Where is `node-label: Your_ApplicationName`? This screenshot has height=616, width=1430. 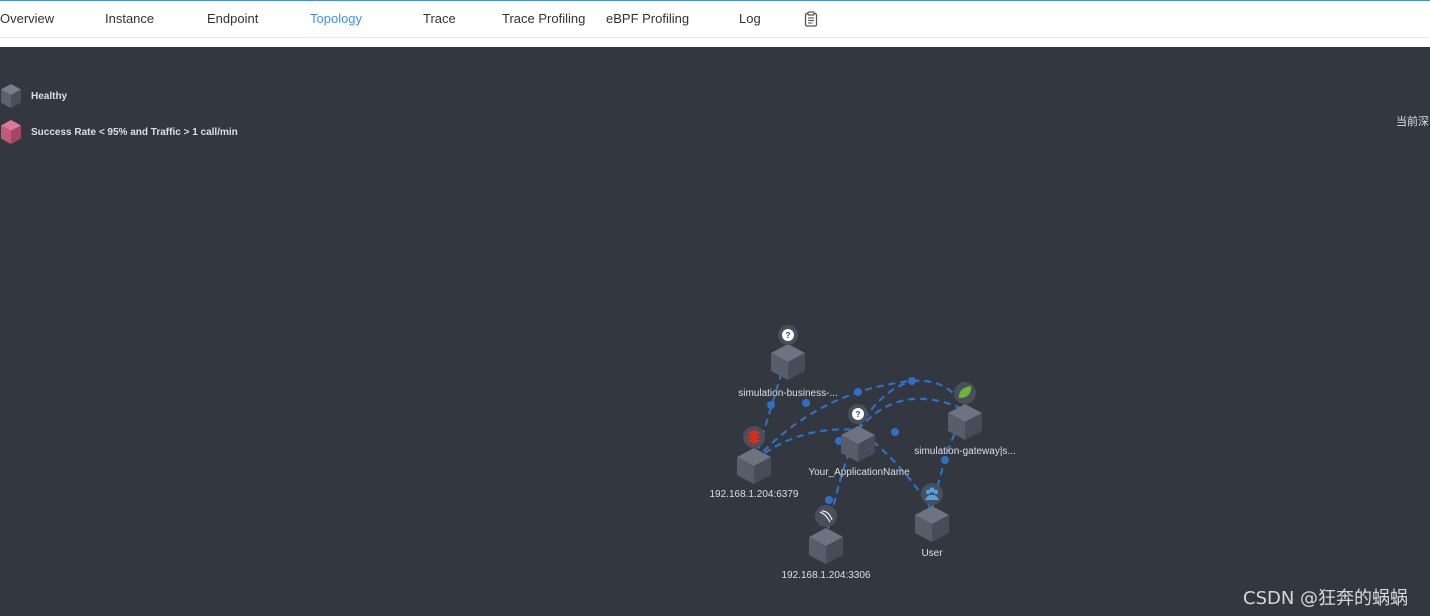 node-label: Your_ApplicationName is located at coordinates (859, 472).